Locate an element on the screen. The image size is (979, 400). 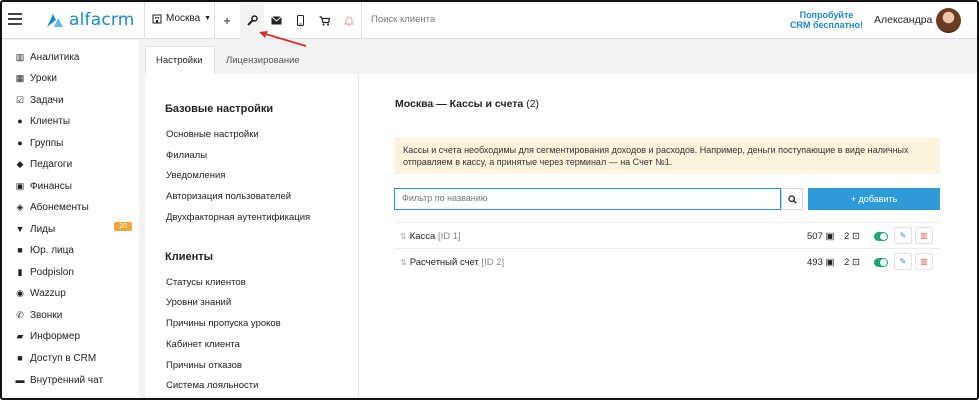
add-account-button: + добавить is located at coordinates (874, 199).